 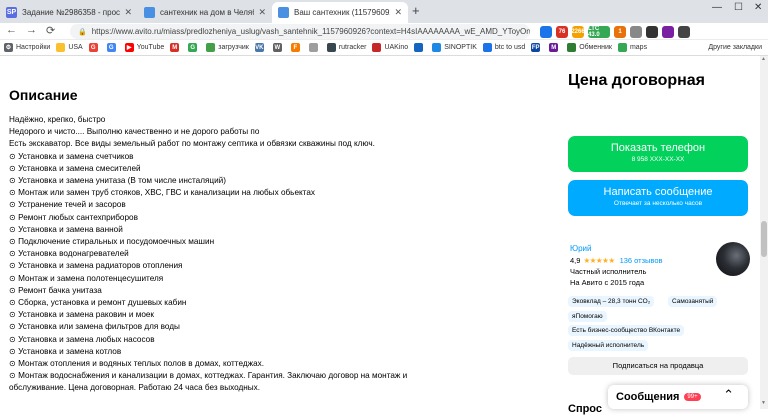 What do you see at coordinates (738, 7) in the screenshot?
I see `maximize-button: ☐` at bounding box center [738, 7].